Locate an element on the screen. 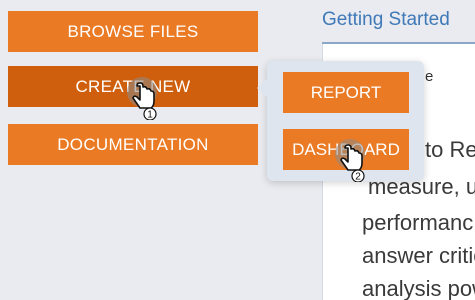 The height and width of the screenshot is (300, 475). content-line: performanc is located at coordinates (418, 222).